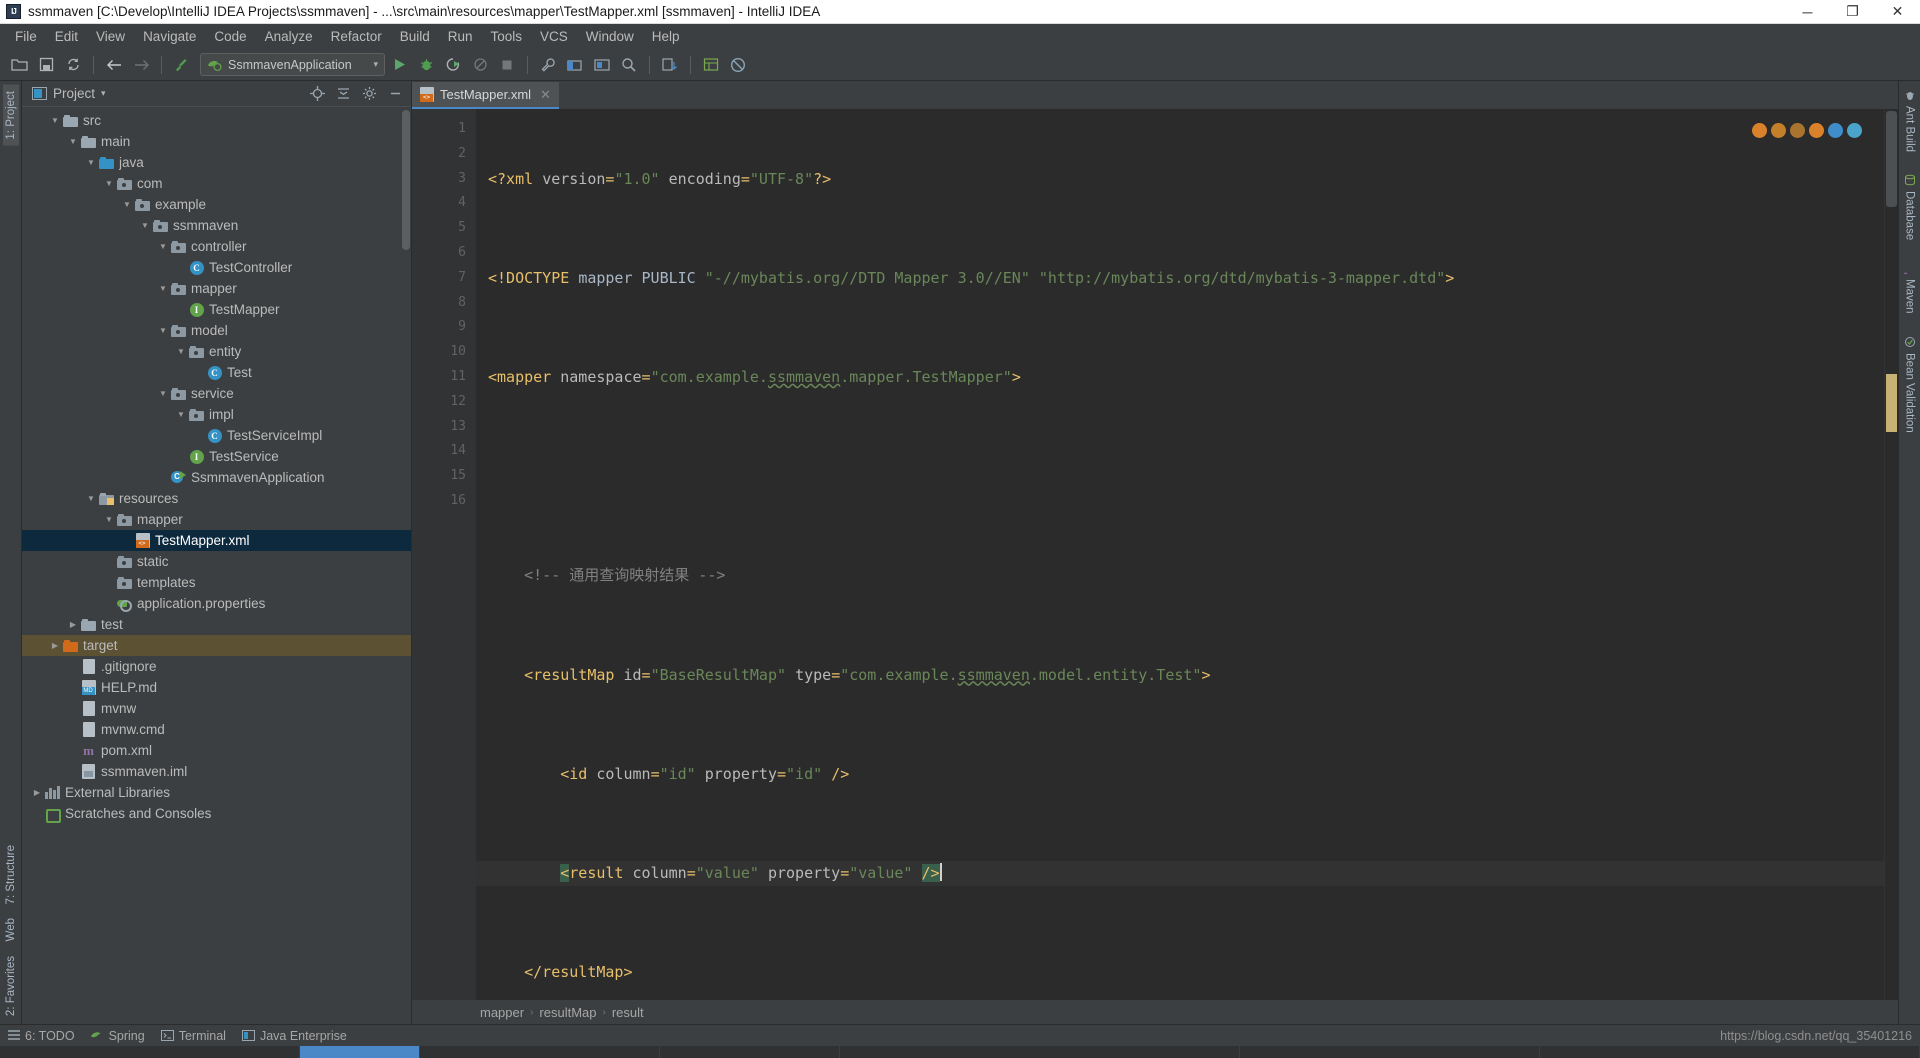 The width and height of the screenshot is (1920, 1058). I want to click on selection-marker, so click(1891, 403).